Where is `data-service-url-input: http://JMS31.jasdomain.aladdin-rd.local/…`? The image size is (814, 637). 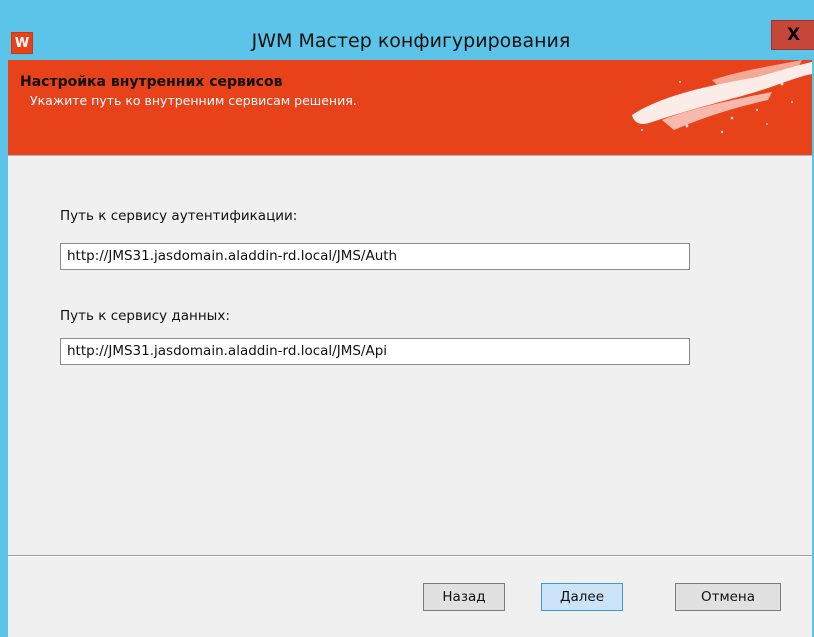 data-service-url-input: http://JMS31.jasdomain.aladdin-rd.local/… is located at coordinates (375, 351).